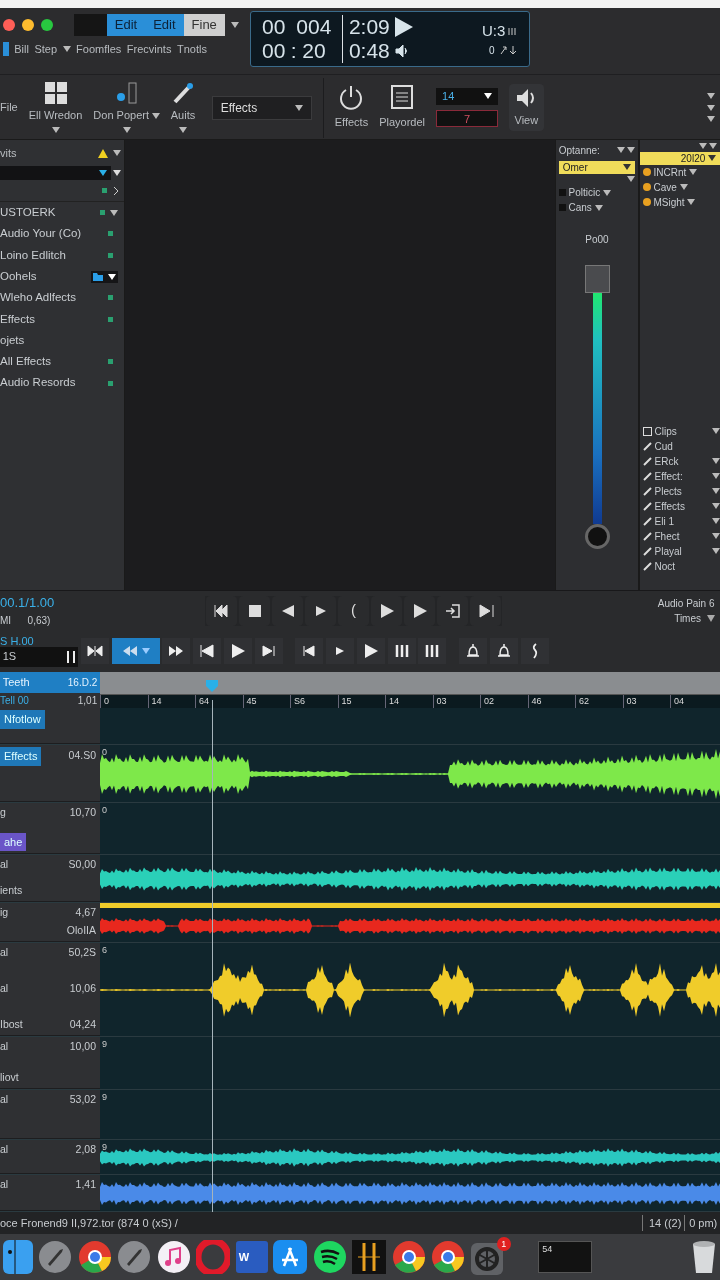 This screenshot has width=720, height=1280. What do you see at coordinates (509, 50) in the screenshot?
I see `arrows-icon` at bounding box center [509, 50].